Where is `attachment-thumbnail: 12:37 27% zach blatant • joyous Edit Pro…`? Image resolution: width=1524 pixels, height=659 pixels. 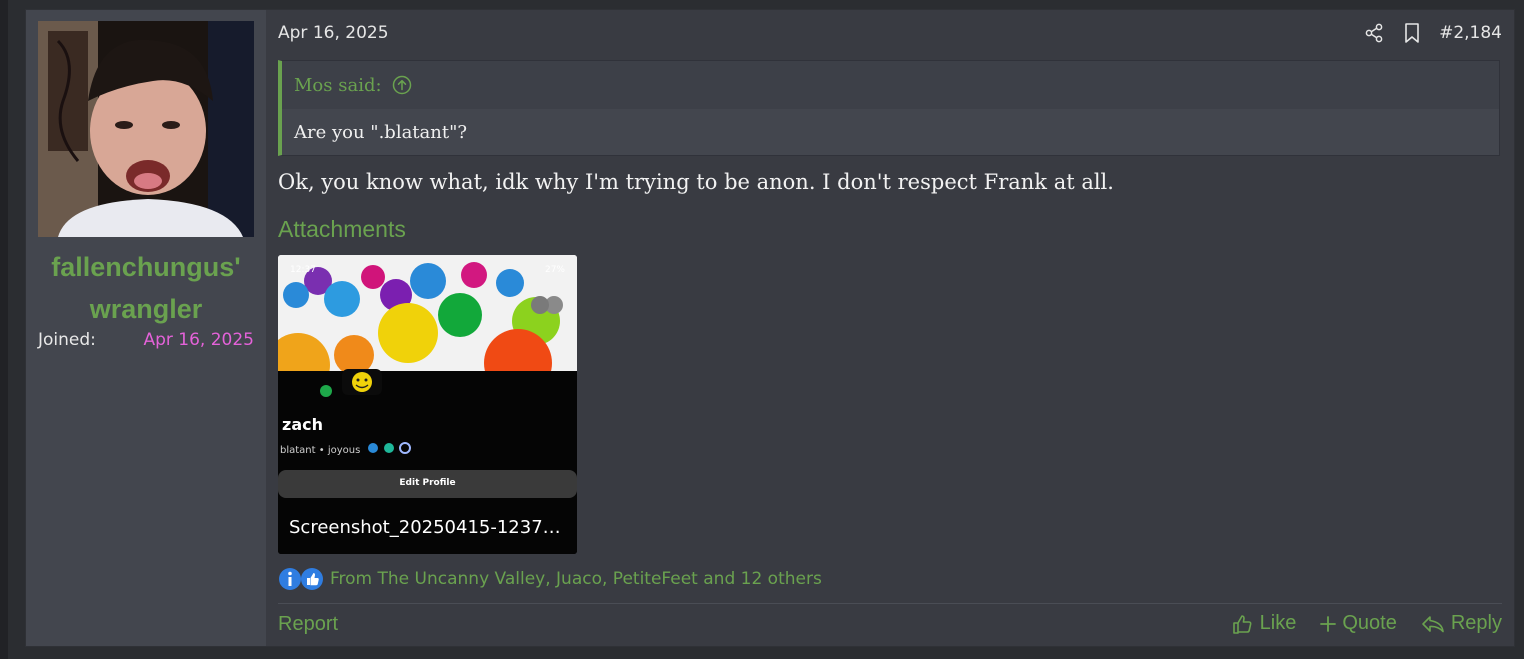
attachment-thumbnail: 12:37 27% zach blatant • joyous Edit Pro… is located at coordinates (427, 404).